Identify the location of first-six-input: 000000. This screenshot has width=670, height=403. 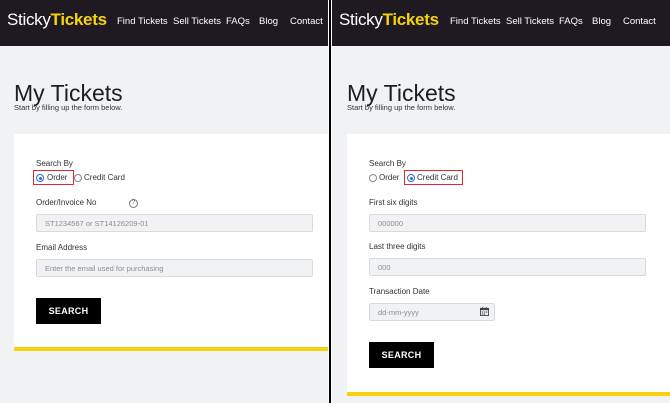
(507, 223).